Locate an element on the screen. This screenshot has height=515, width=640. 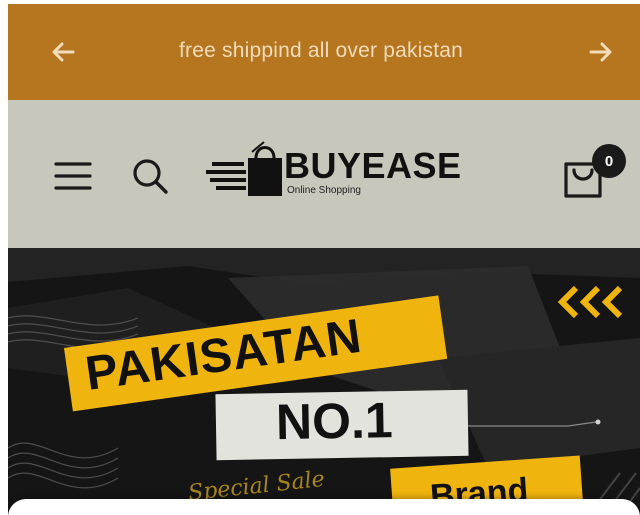
site-logo: BUYEASE Online Shopping is located at coordinates (333, 170).